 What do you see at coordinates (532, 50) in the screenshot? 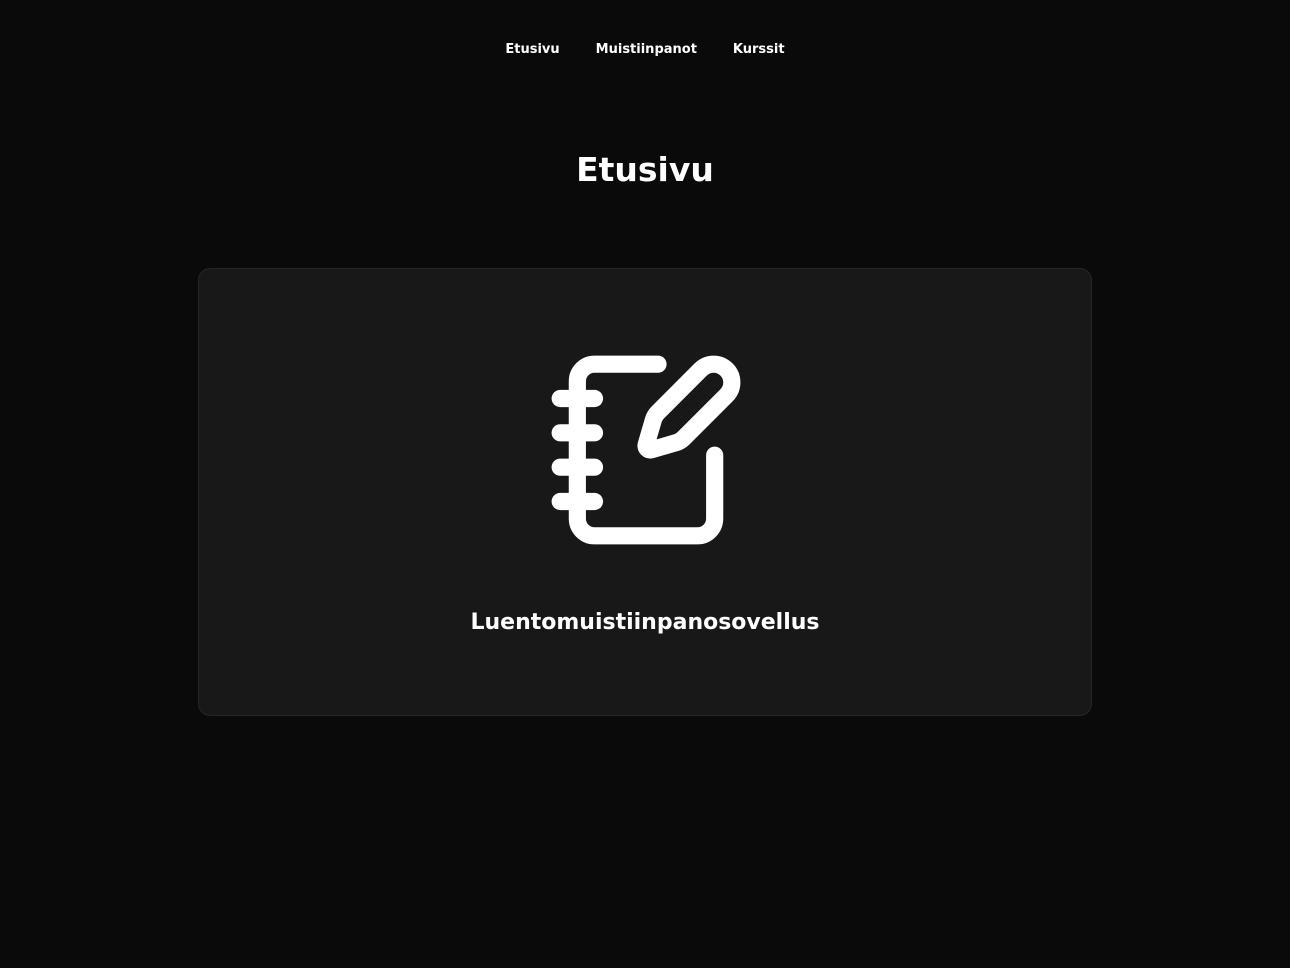
I see `nav-link-etusivu: Etusivu` at bounding box center [532, 50].